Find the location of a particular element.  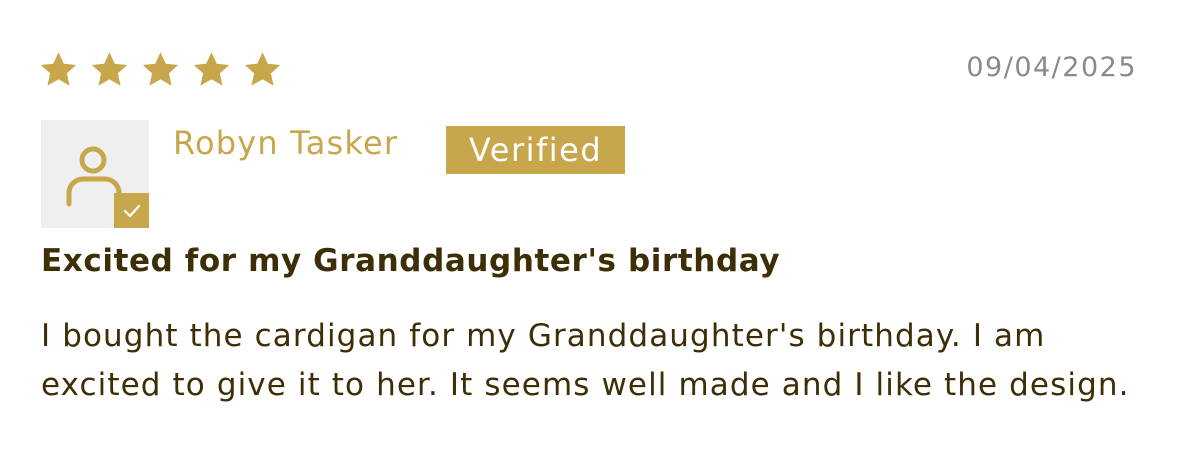

review-date: 09/04/2025 is located at coordinates (1051, 67).